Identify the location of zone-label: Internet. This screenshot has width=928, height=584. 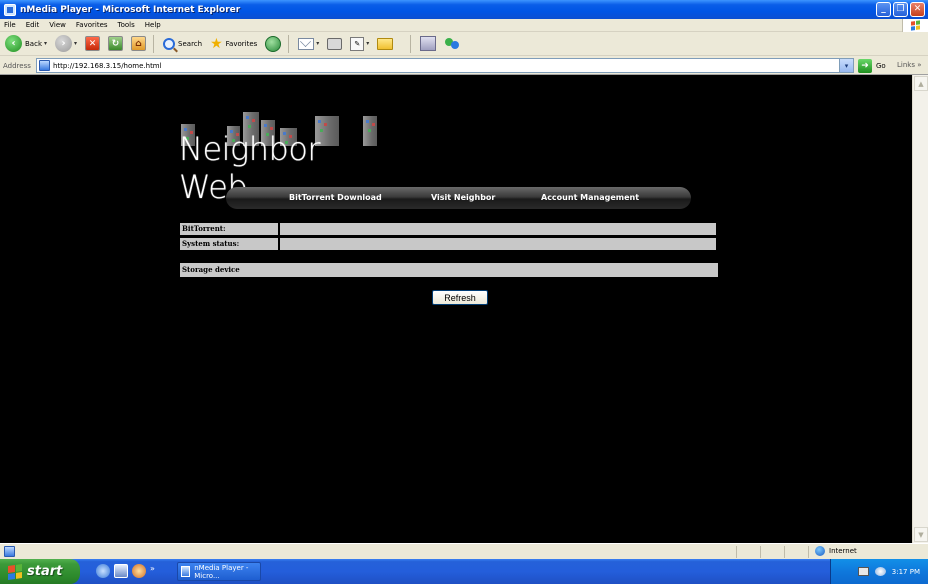
(843, 551).